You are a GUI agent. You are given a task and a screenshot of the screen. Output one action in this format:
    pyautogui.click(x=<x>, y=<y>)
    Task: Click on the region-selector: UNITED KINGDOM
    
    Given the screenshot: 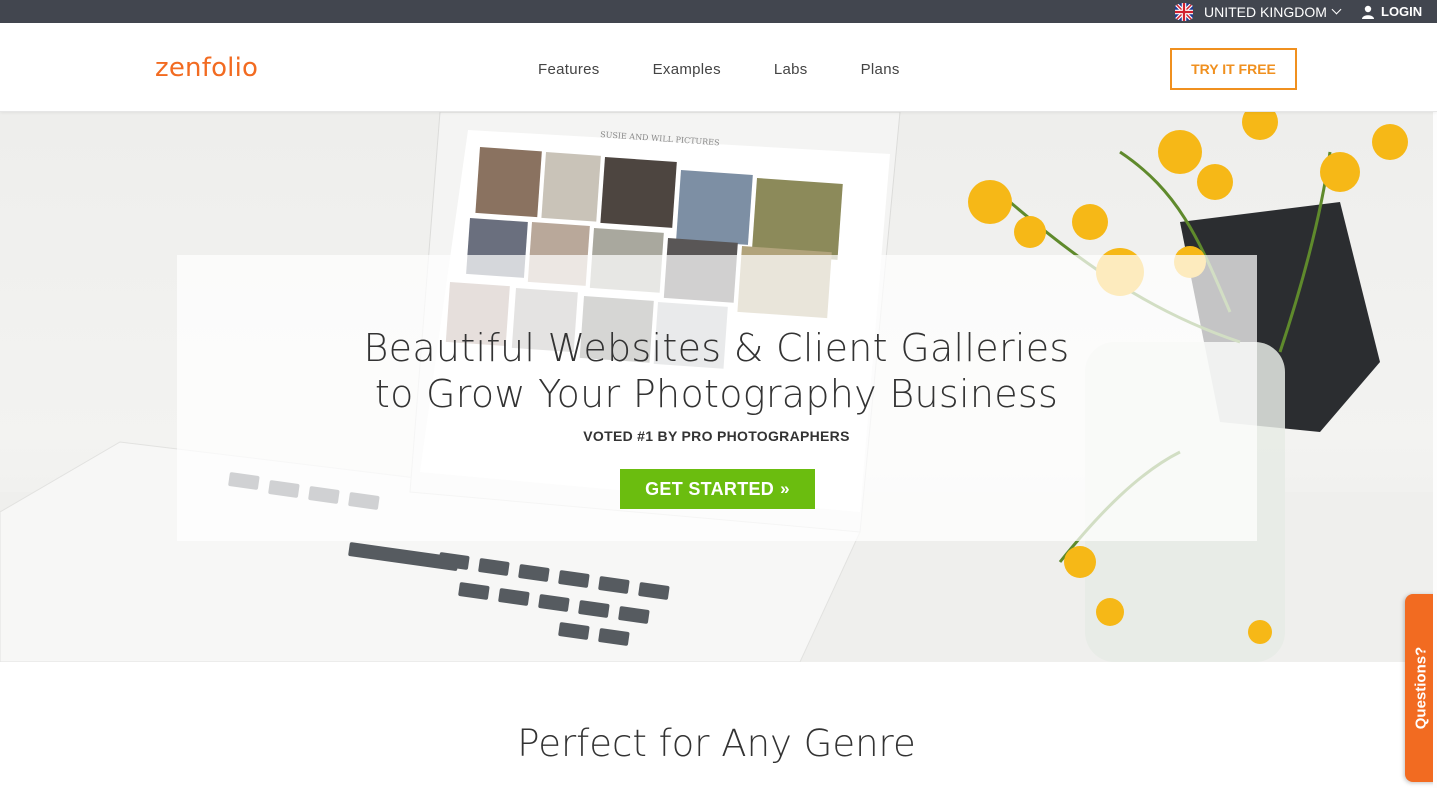 What is the action you would take?
    pyautogui.click(x=1257, y=11)
    